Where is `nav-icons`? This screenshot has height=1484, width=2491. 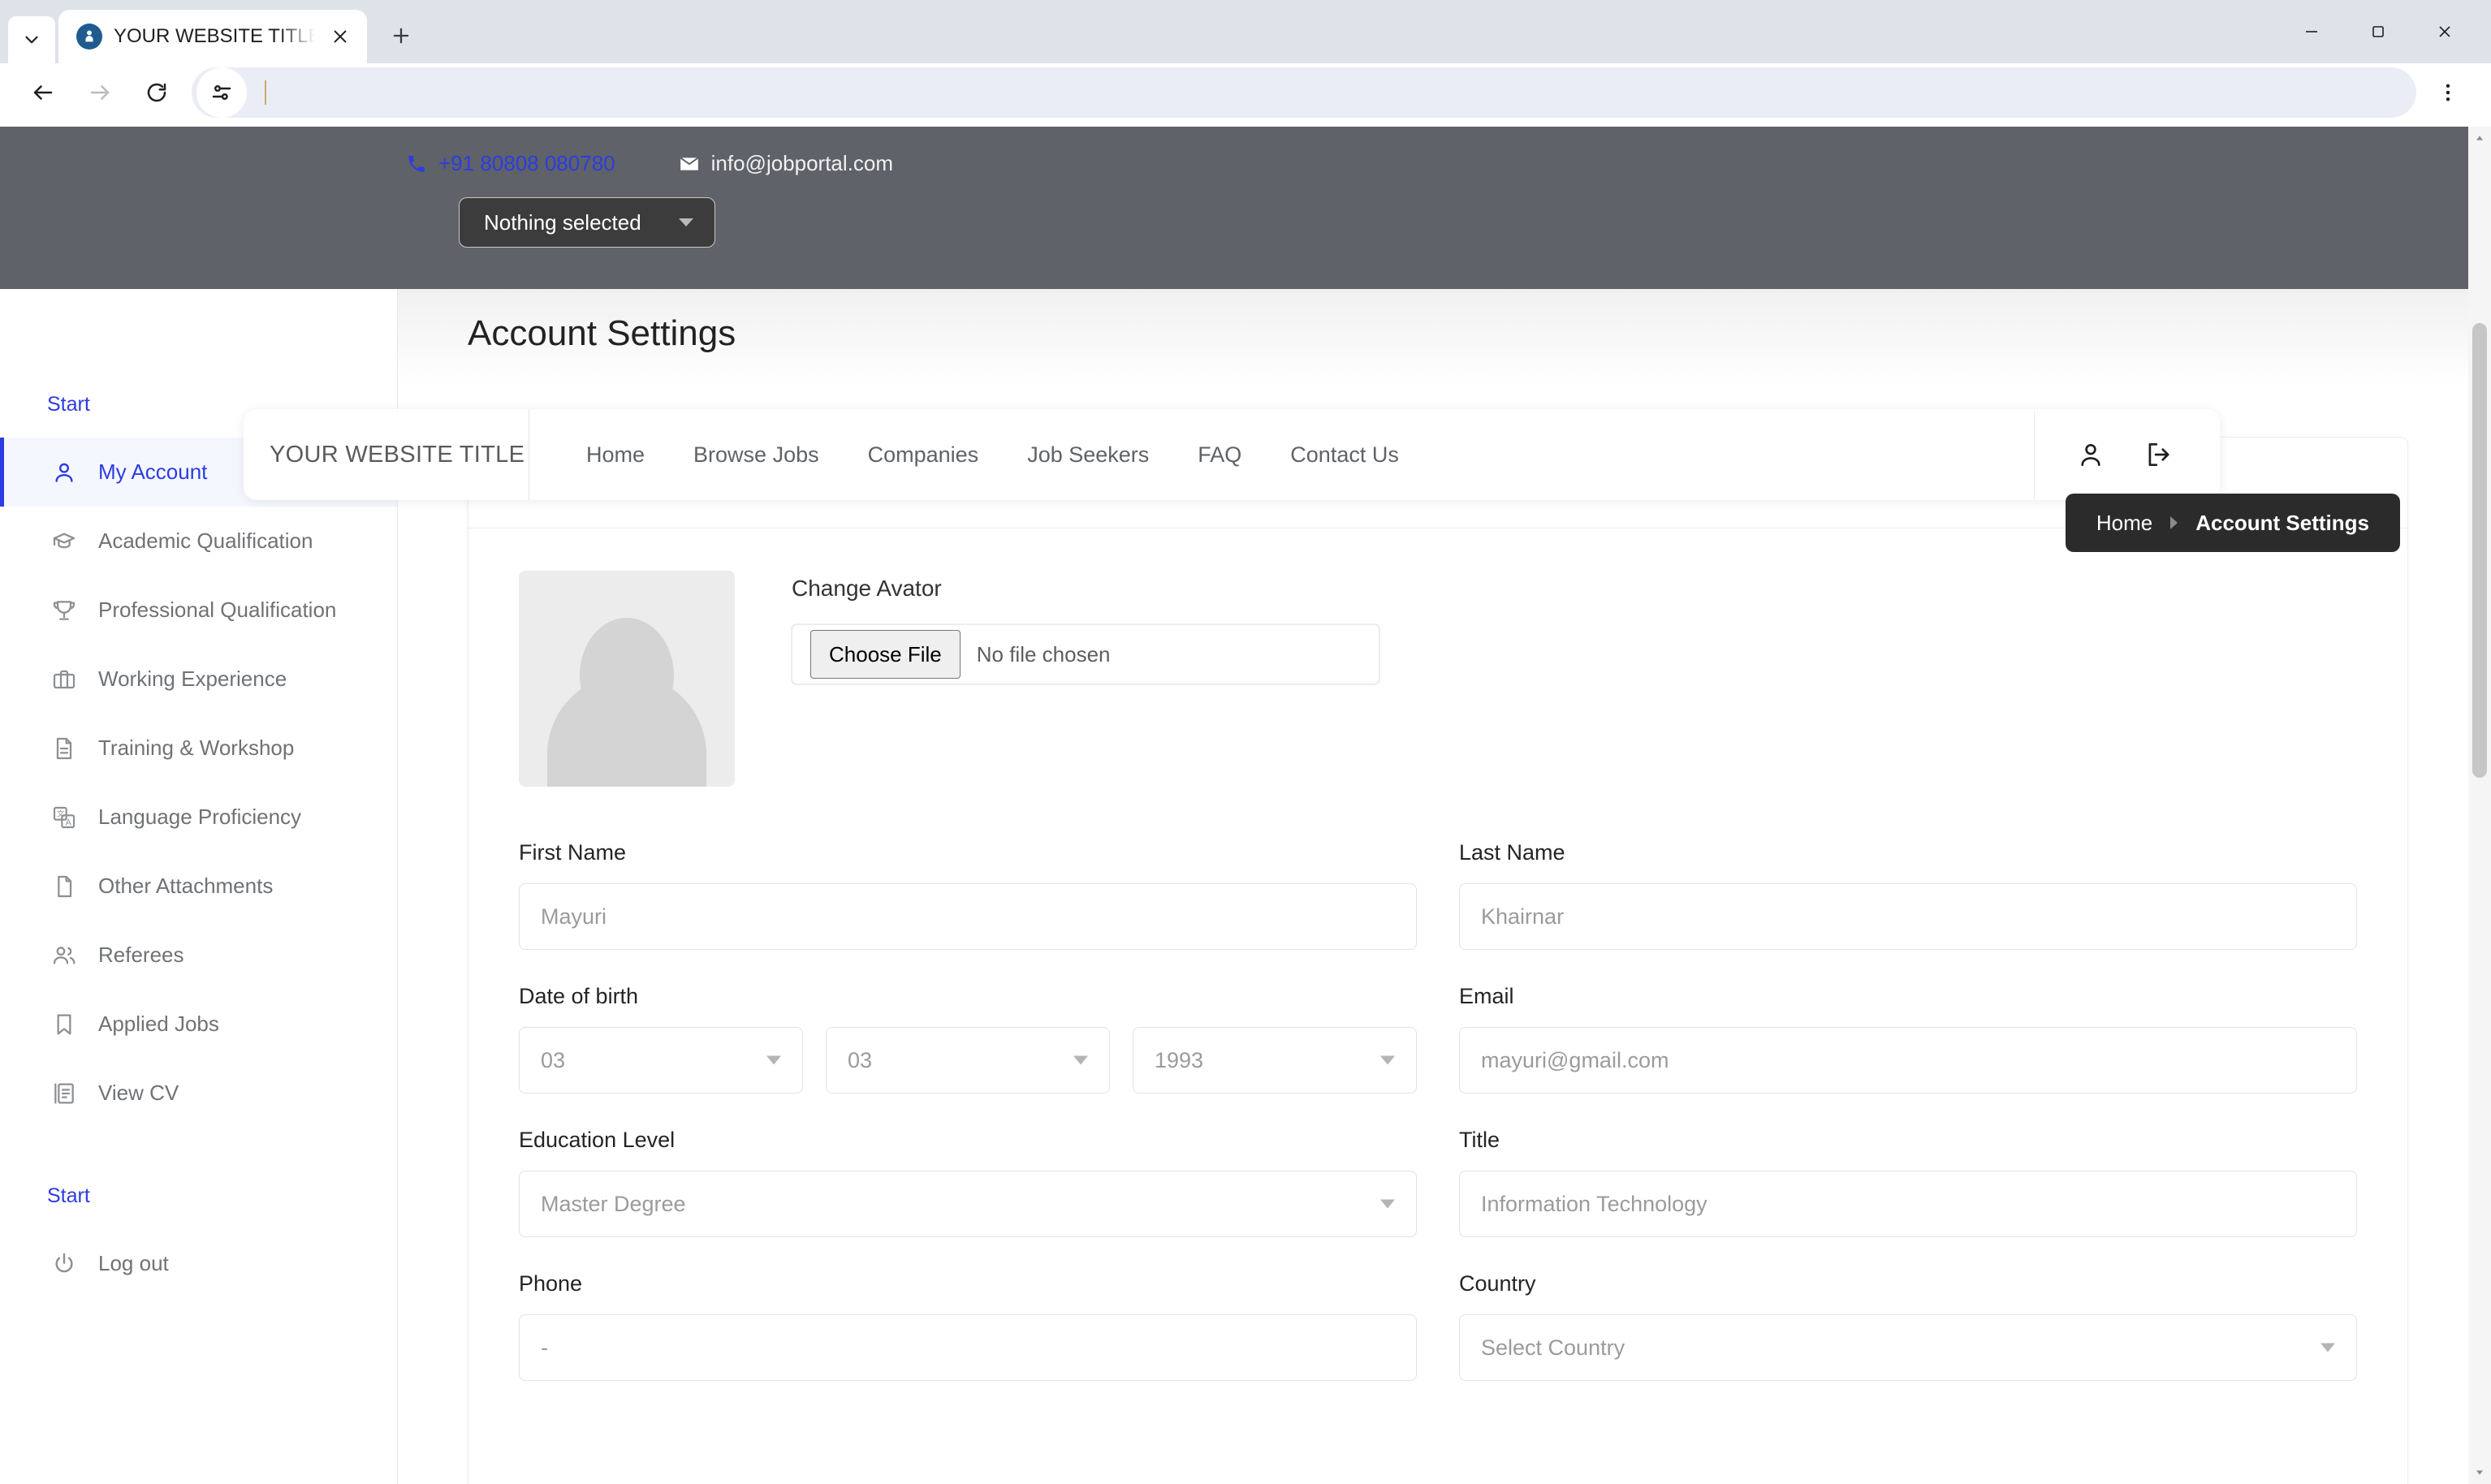
nav-icons is located at coordinates (2127, 454).